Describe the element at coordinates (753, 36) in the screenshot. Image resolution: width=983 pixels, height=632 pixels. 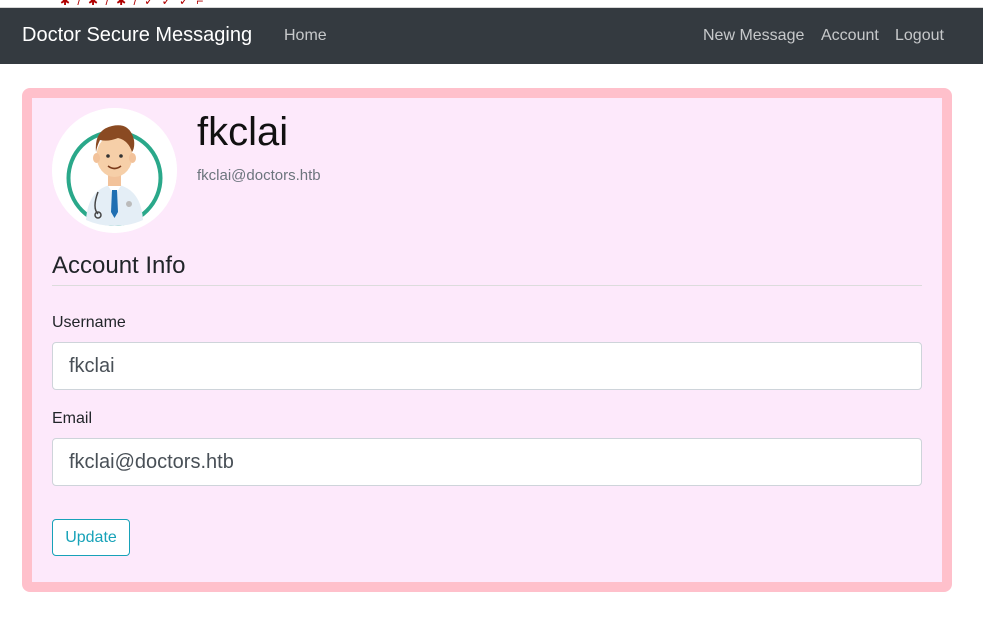
I see `nav-new-message-link: New Message` at that location.